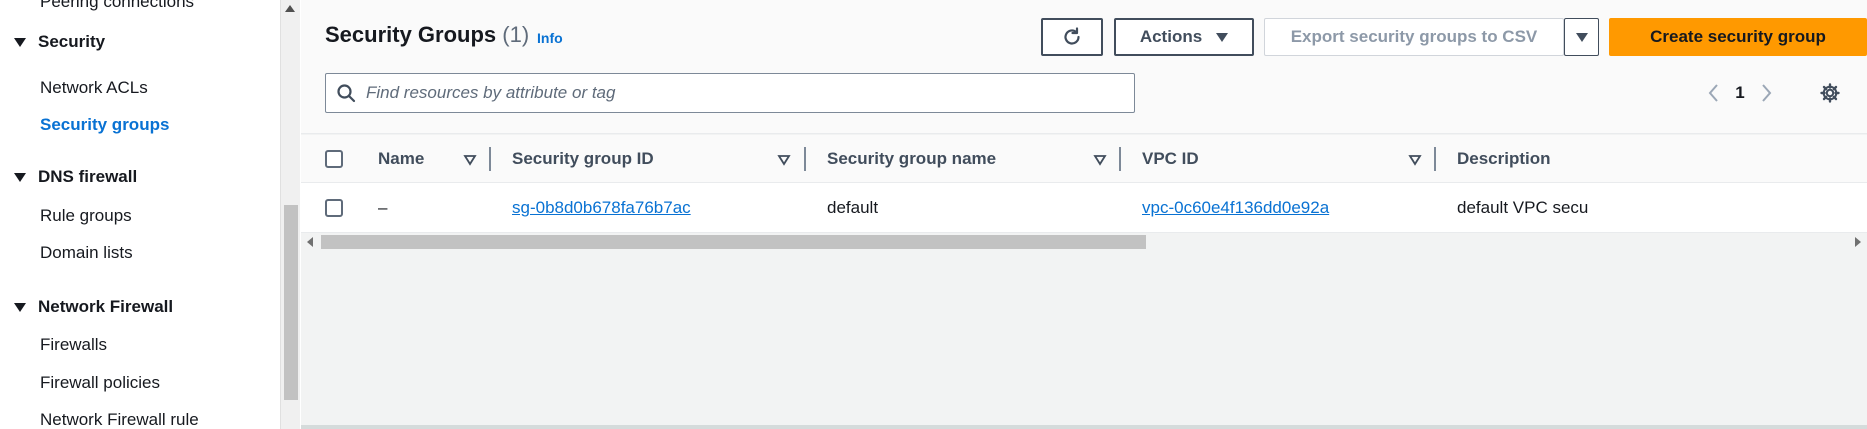 The height and width of the screenshot is (429, 1867). I want to click on actions-label: Actions, so click(1171, 36).